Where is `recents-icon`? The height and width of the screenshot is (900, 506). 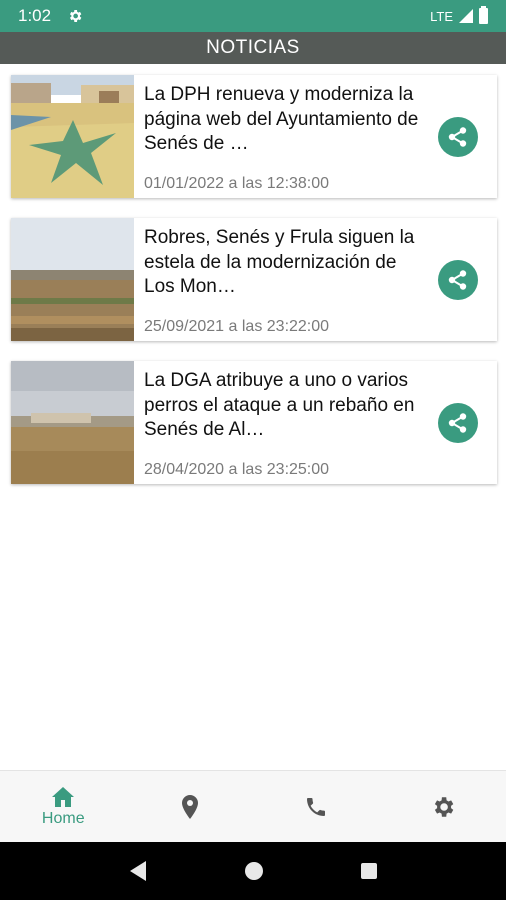
recents-icon is located at coordinates (369, 871).